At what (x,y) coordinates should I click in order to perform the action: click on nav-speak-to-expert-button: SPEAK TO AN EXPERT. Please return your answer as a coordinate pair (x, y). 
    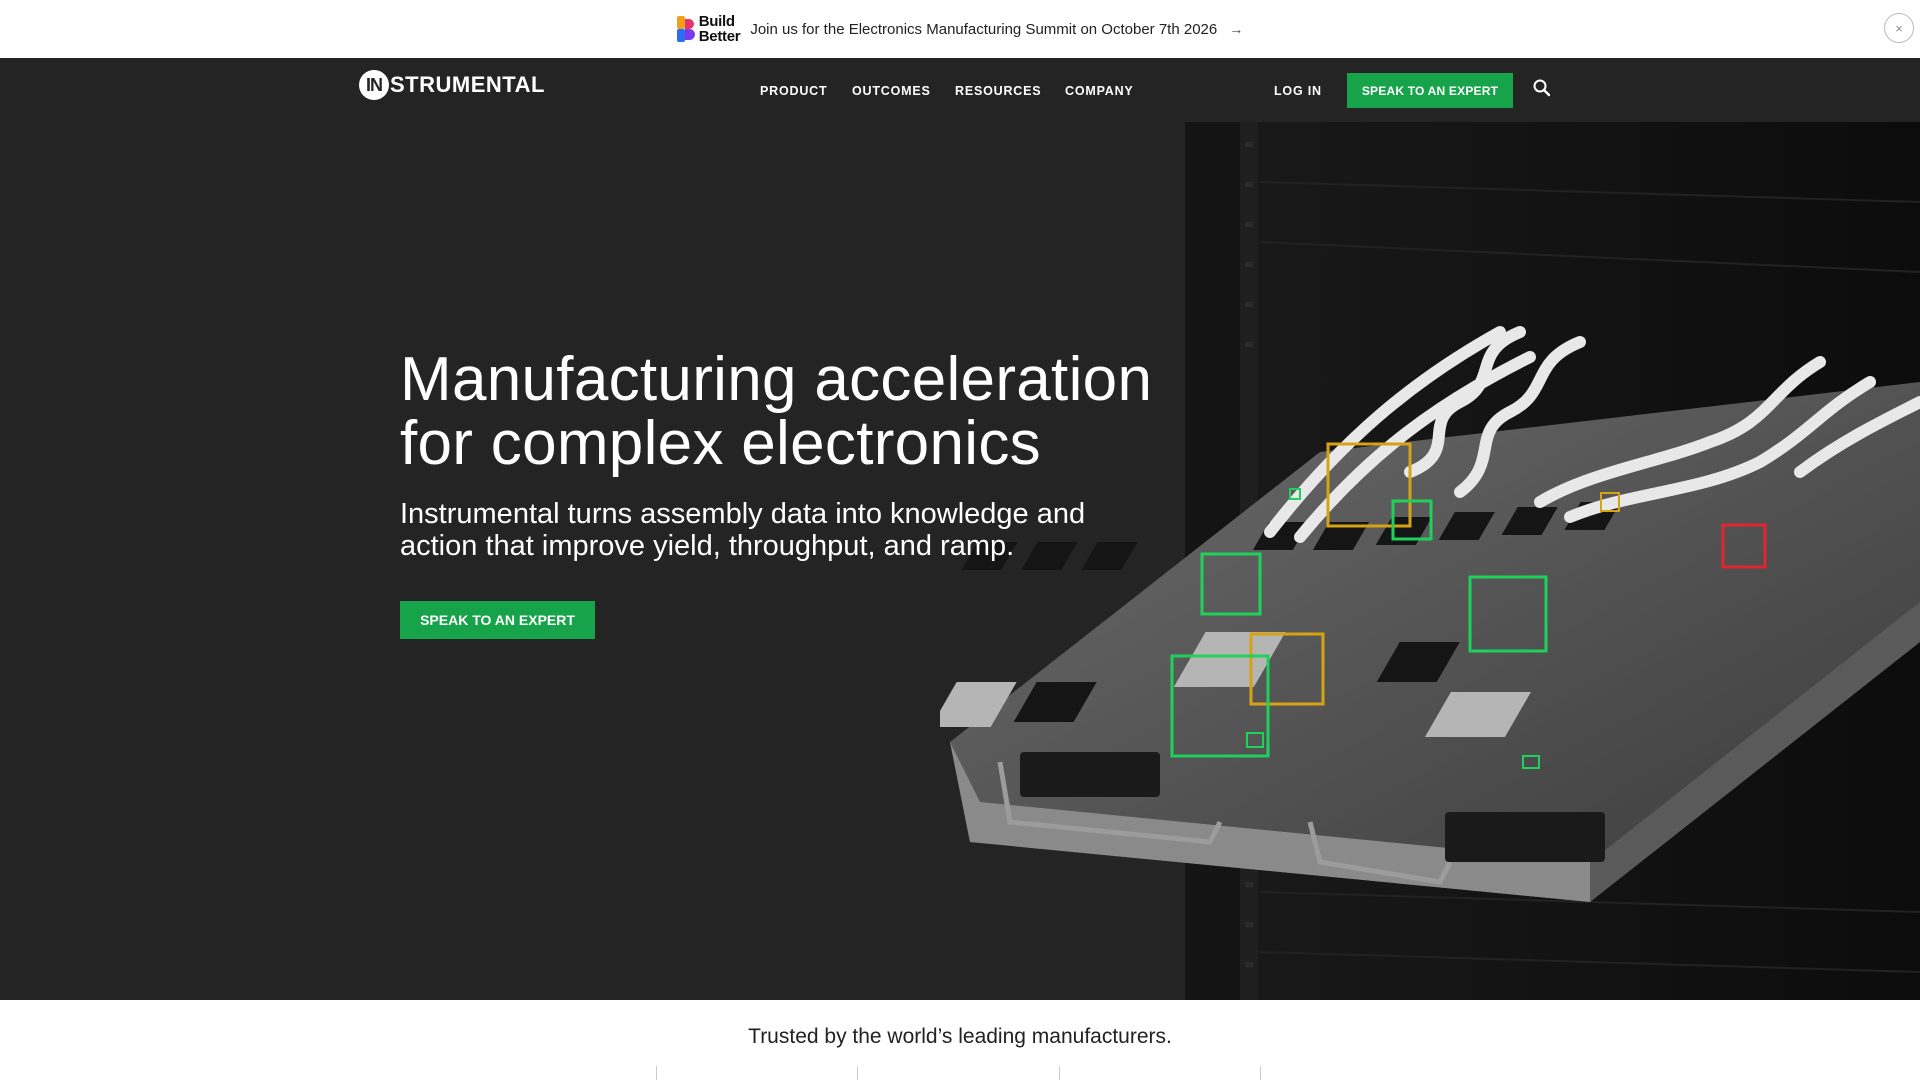
    Looking at the image, I should click on (1430, 90).